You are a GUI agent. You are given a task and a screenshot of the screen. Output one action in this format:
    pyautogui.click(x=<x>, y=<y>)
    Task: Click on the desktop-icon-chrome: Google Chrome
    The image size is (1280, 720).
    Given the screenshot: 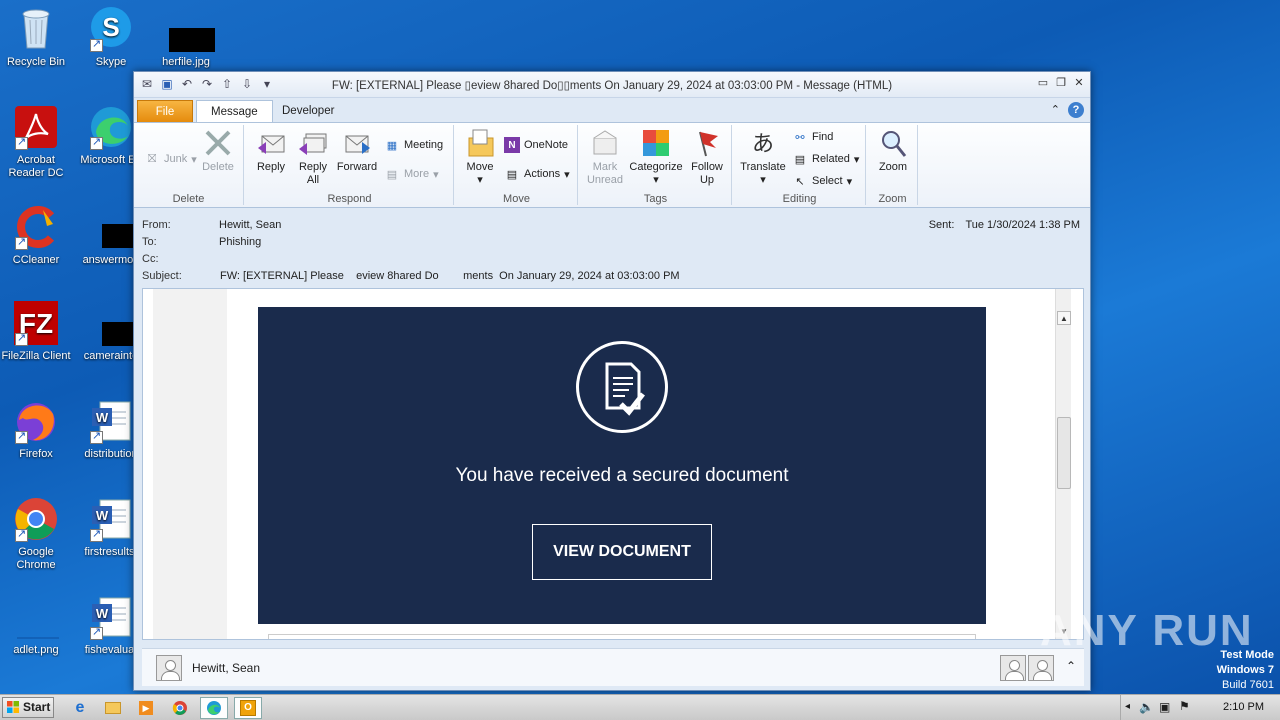 What is the action you would take?
    pyautogui.click(x=37, y=534)
    